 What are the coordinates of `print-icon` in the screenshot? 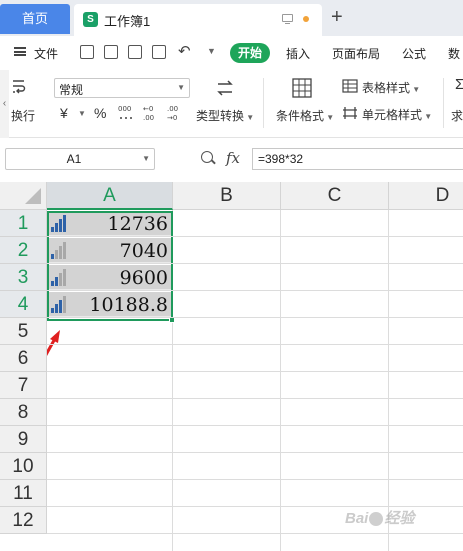 It's located at (135, 52).